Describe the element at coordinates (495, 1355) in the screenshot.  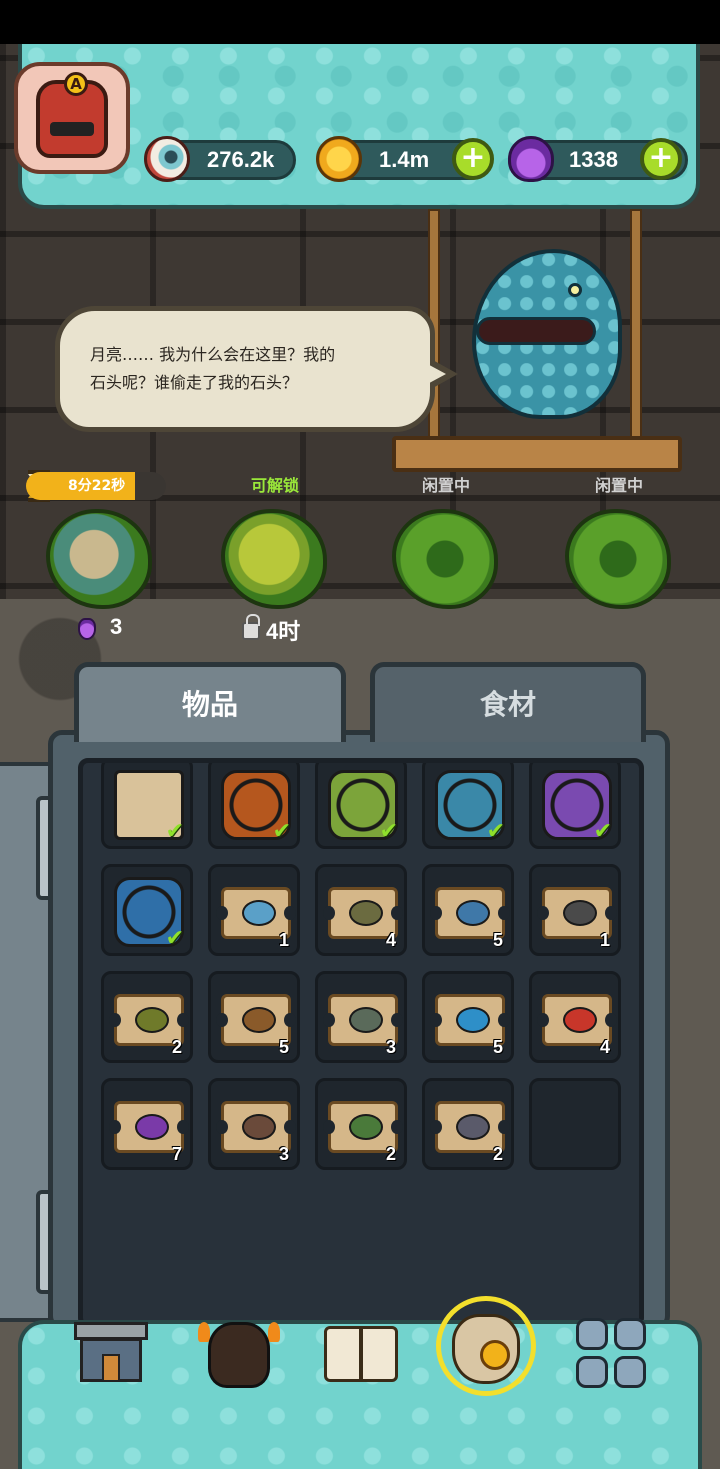
I see `coin-emblem-icon` at that location.